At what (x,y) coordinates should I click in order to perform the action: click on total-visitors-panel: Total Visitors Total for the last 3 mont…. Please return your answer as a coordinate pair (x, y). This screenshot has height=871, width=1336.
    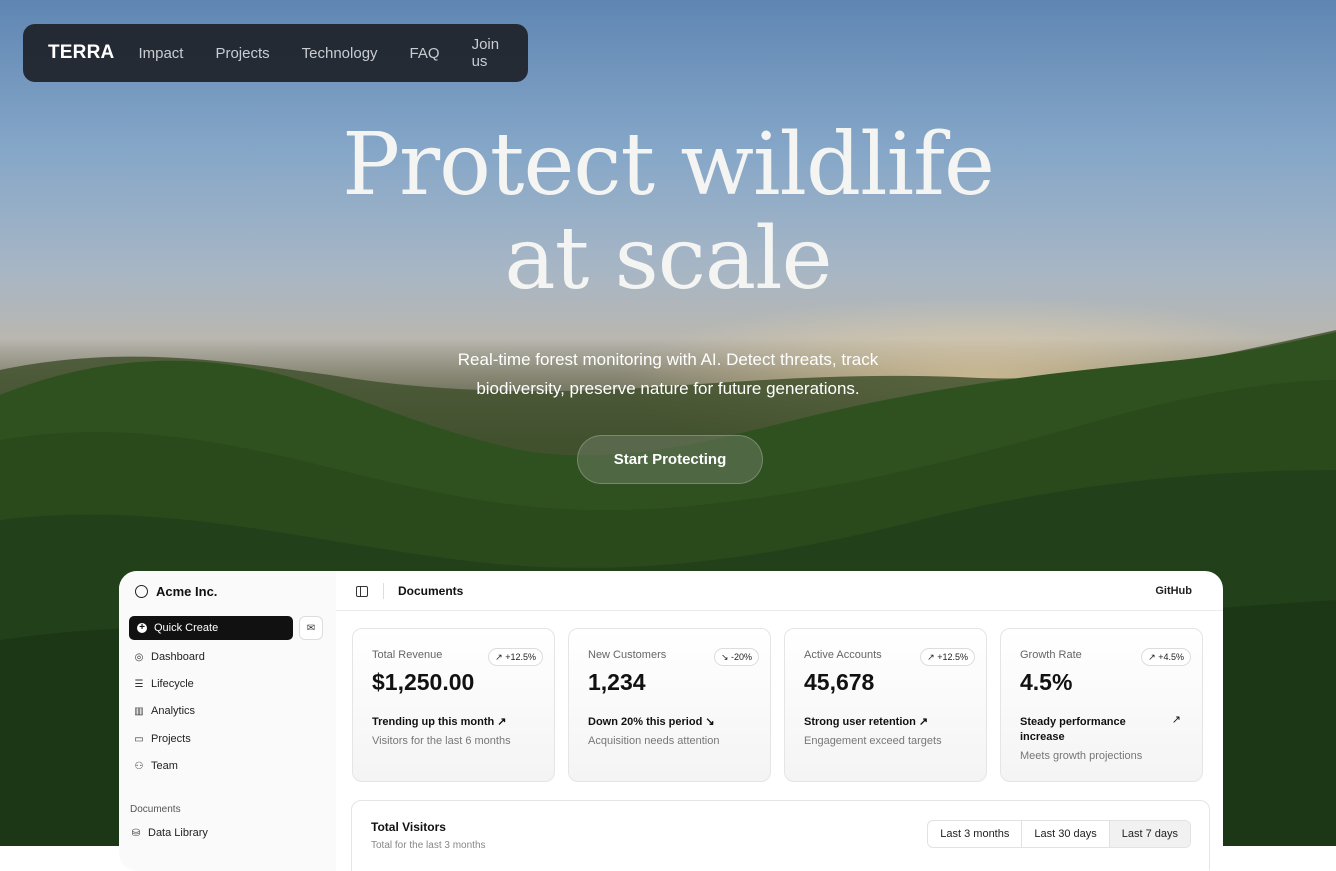
    Looking at the image, I should click on (780, 835).